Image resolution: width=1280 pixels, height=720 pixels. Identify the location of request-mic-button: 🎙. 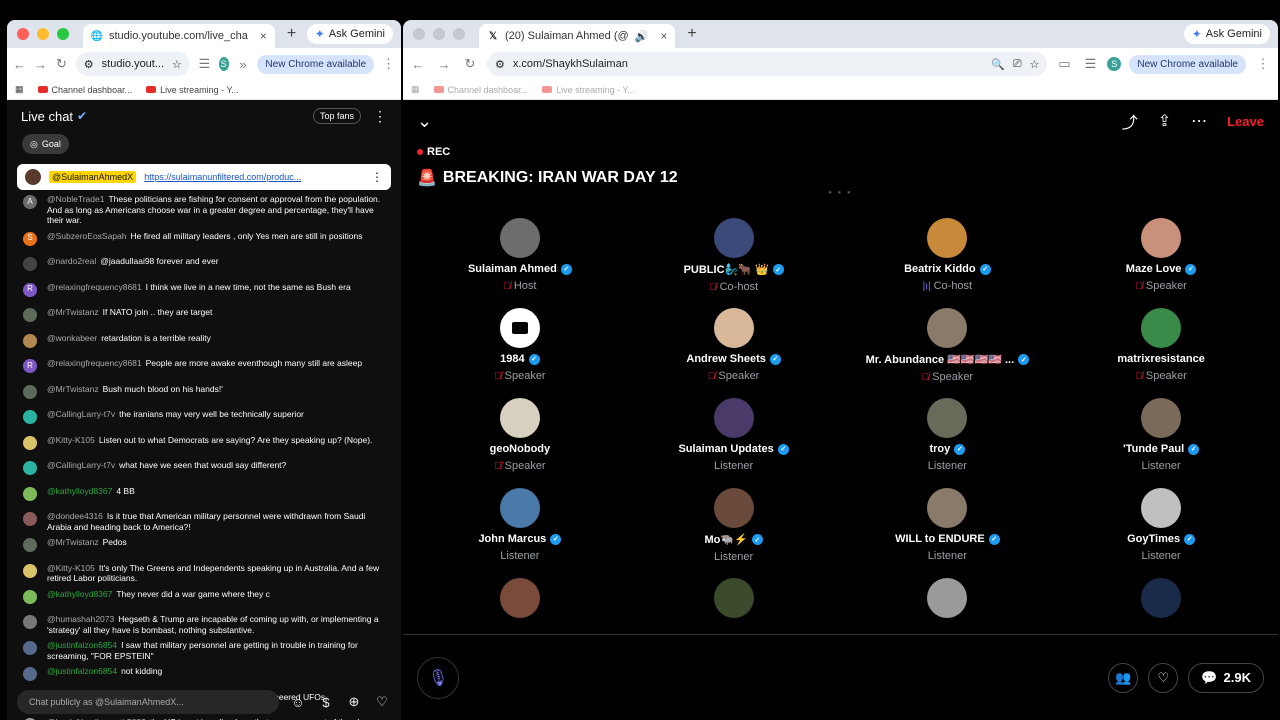
(438, 677).